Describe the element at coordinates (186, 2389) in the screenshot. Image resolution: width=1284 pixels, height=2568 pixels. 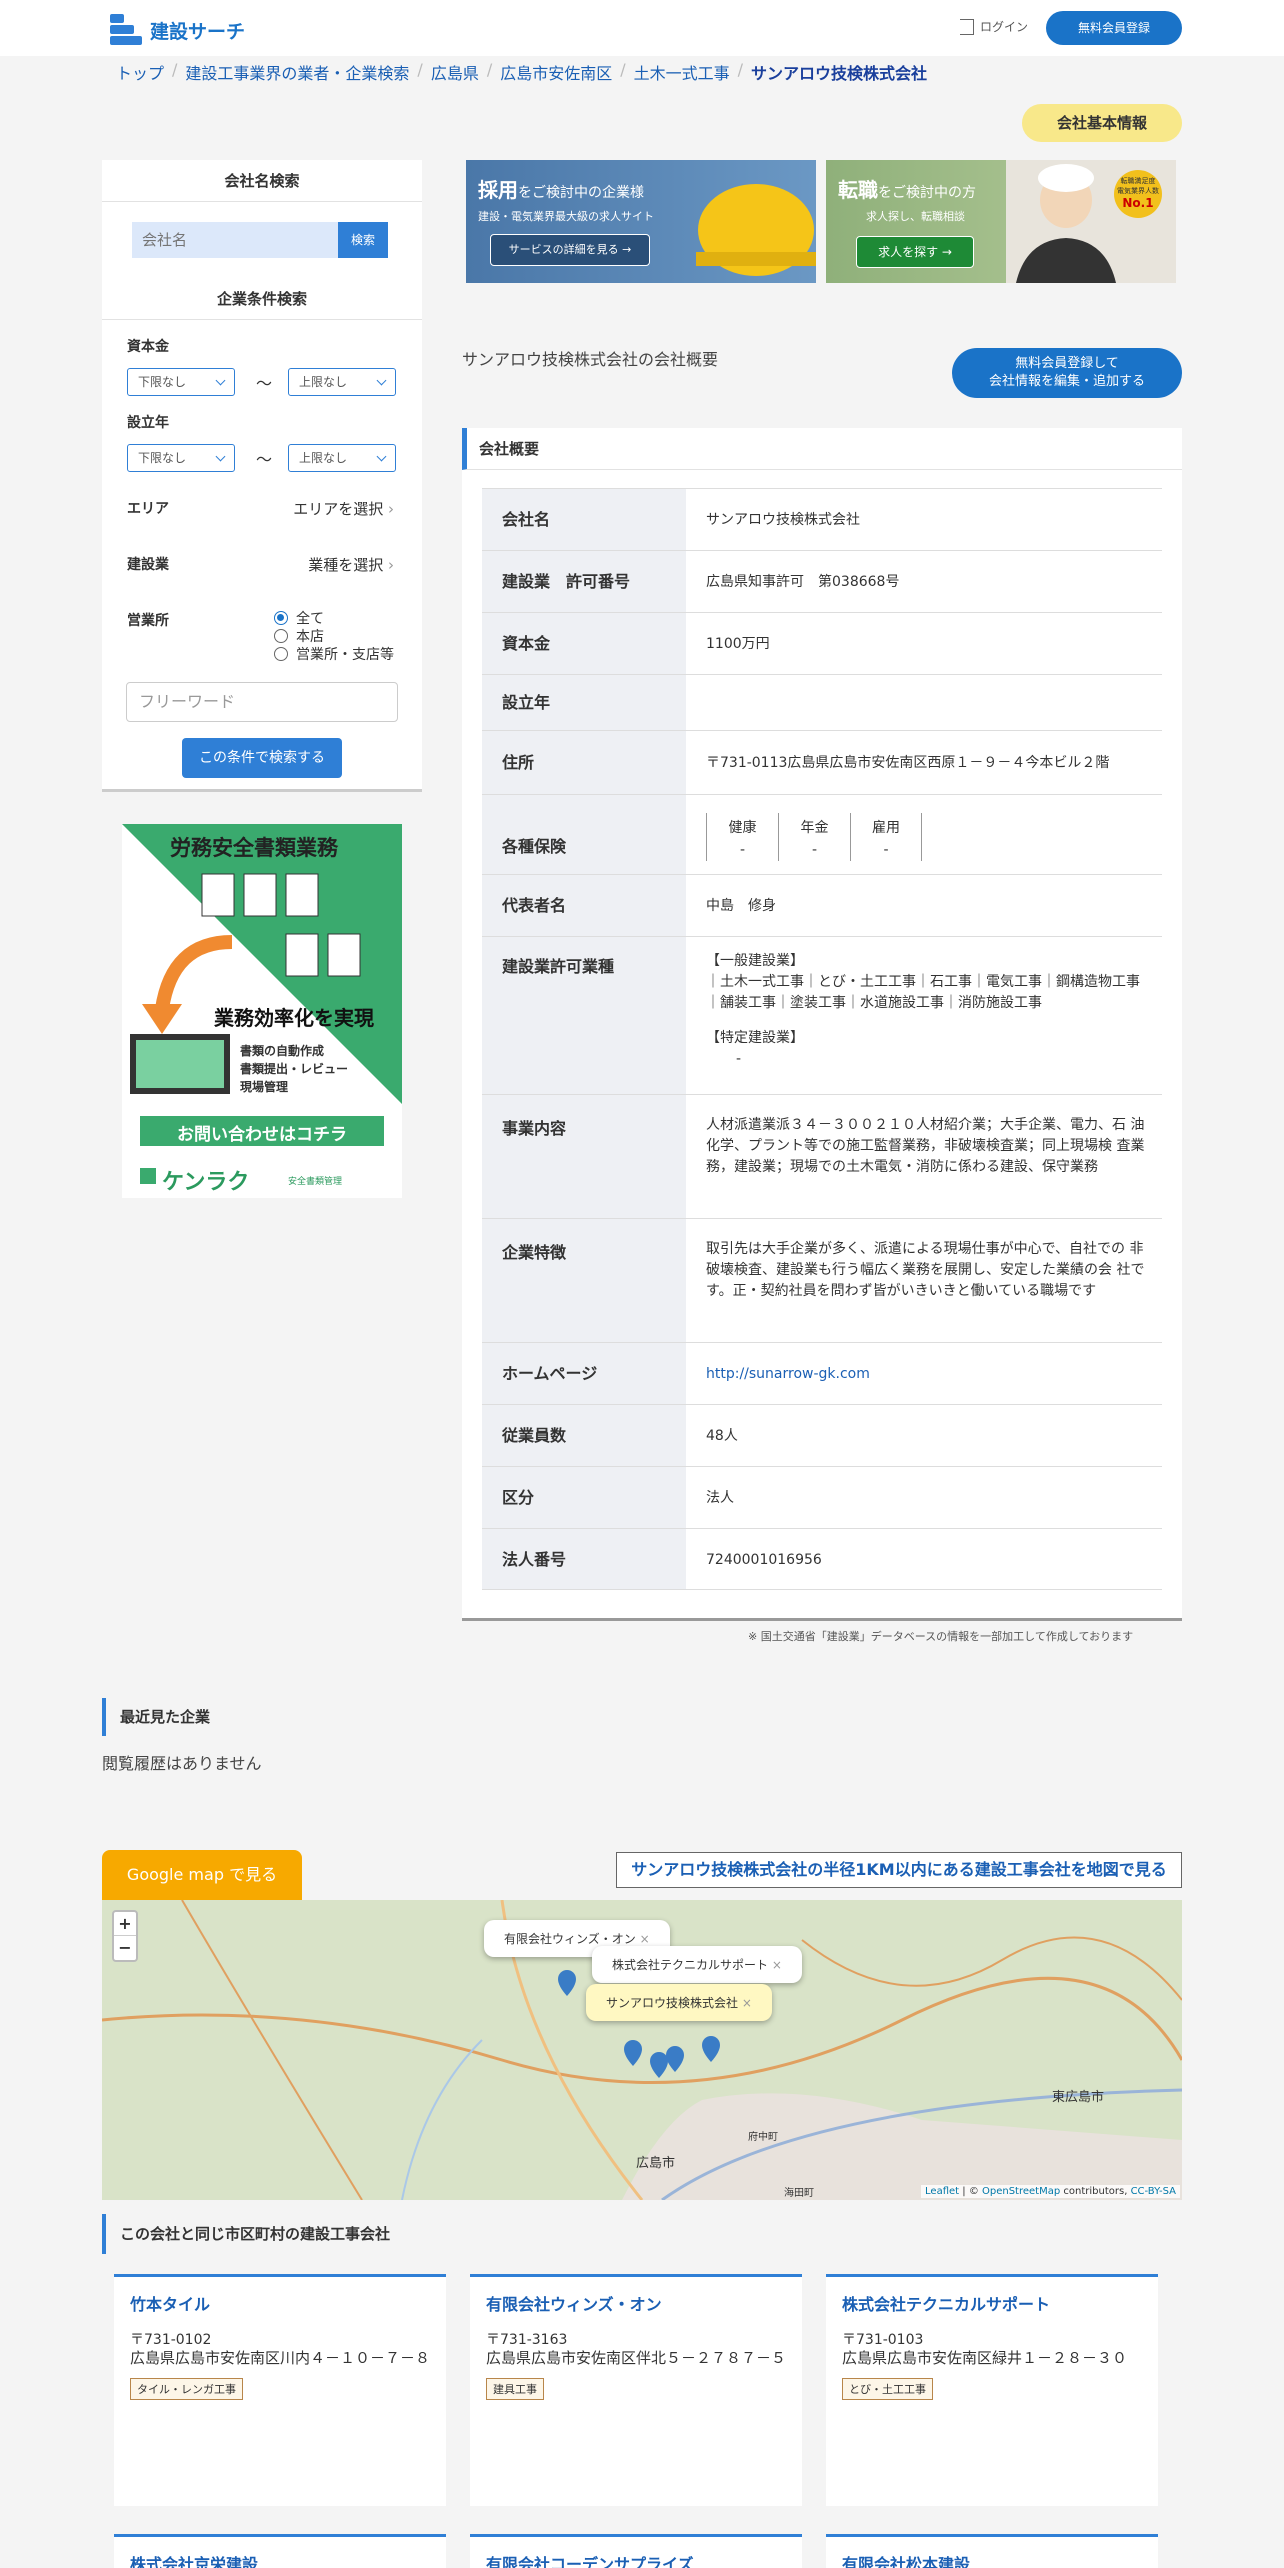
I see `company-card-tag: タイル・レンガ工事` at that location.